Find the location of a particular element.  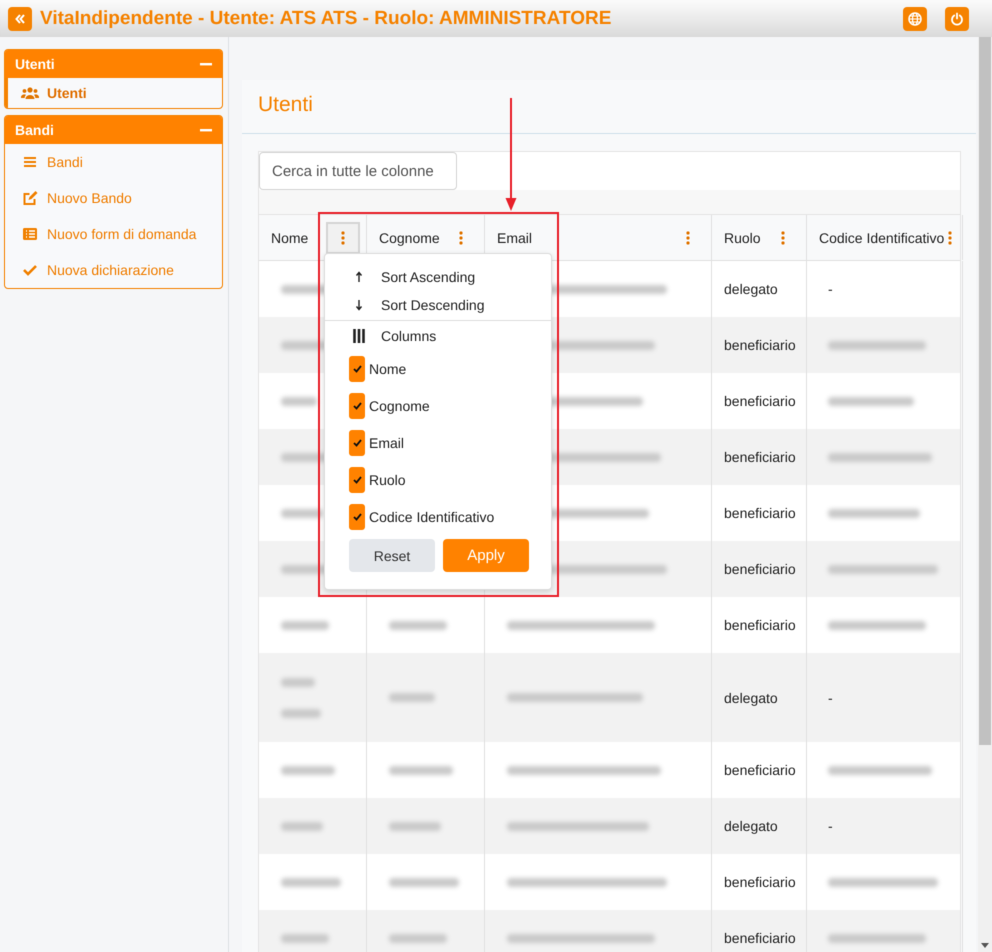

menu-item: Sort Ascending is located at coordinates (438, 277).